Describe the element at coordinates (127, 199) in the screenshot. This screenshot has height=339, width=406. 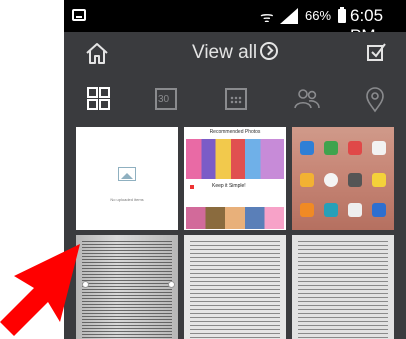
I see `no-items-caption: No uploaded items` at that location.